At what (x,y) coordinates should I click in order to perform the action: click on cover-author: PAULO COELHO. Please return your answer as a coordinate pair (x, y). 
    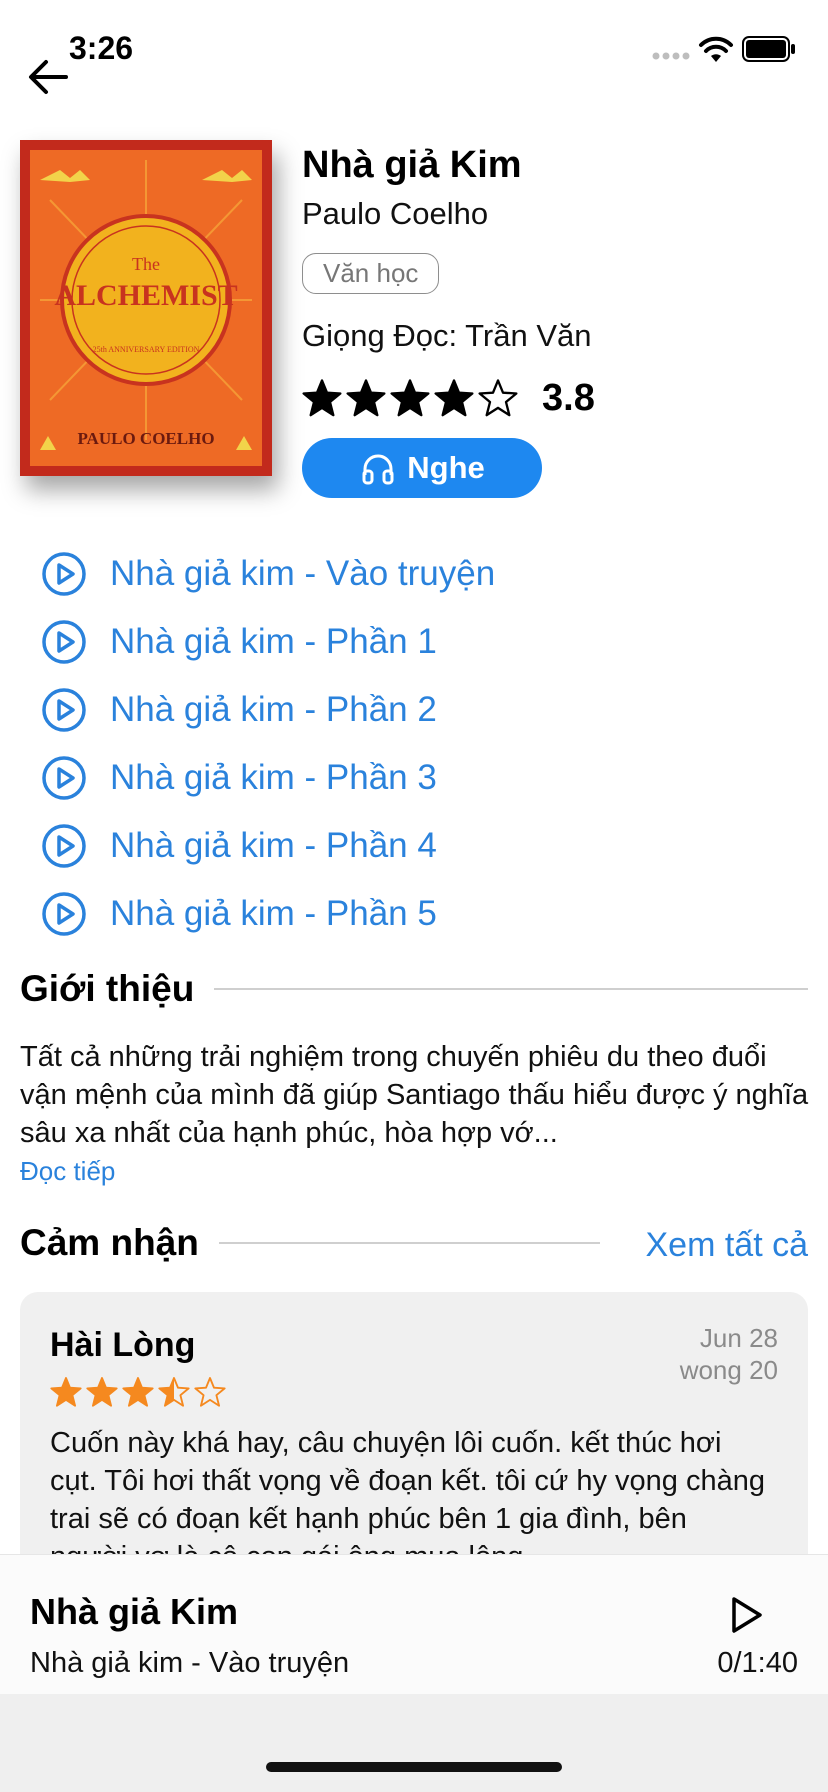
    Looking at the image, I should click on (145, 438).